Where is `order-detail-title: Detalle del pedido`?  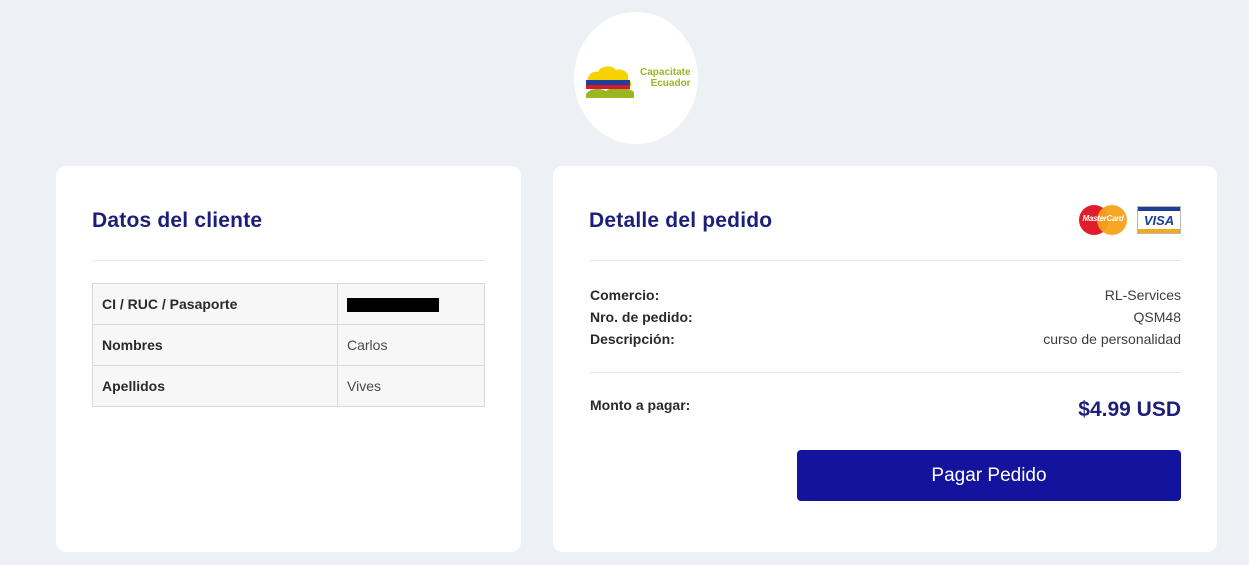
order-detail-title: Detalle del pedido is located at coordinates (681, 220).